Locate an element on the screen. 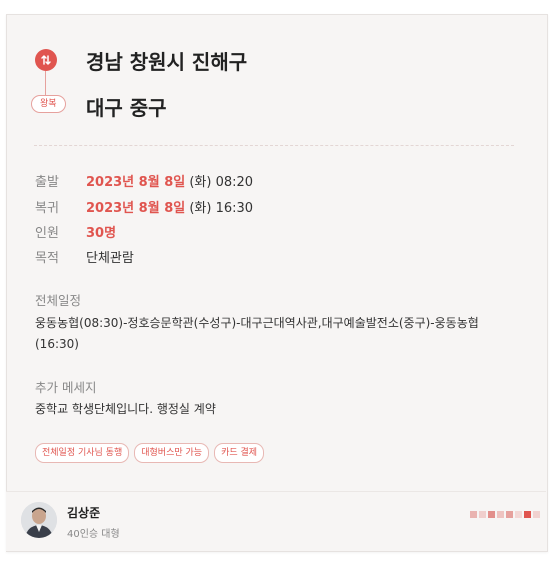 The height and width of the screenshot is (563, 554). itinerary-title: 전체일정 is located at coordinates (58, 300).